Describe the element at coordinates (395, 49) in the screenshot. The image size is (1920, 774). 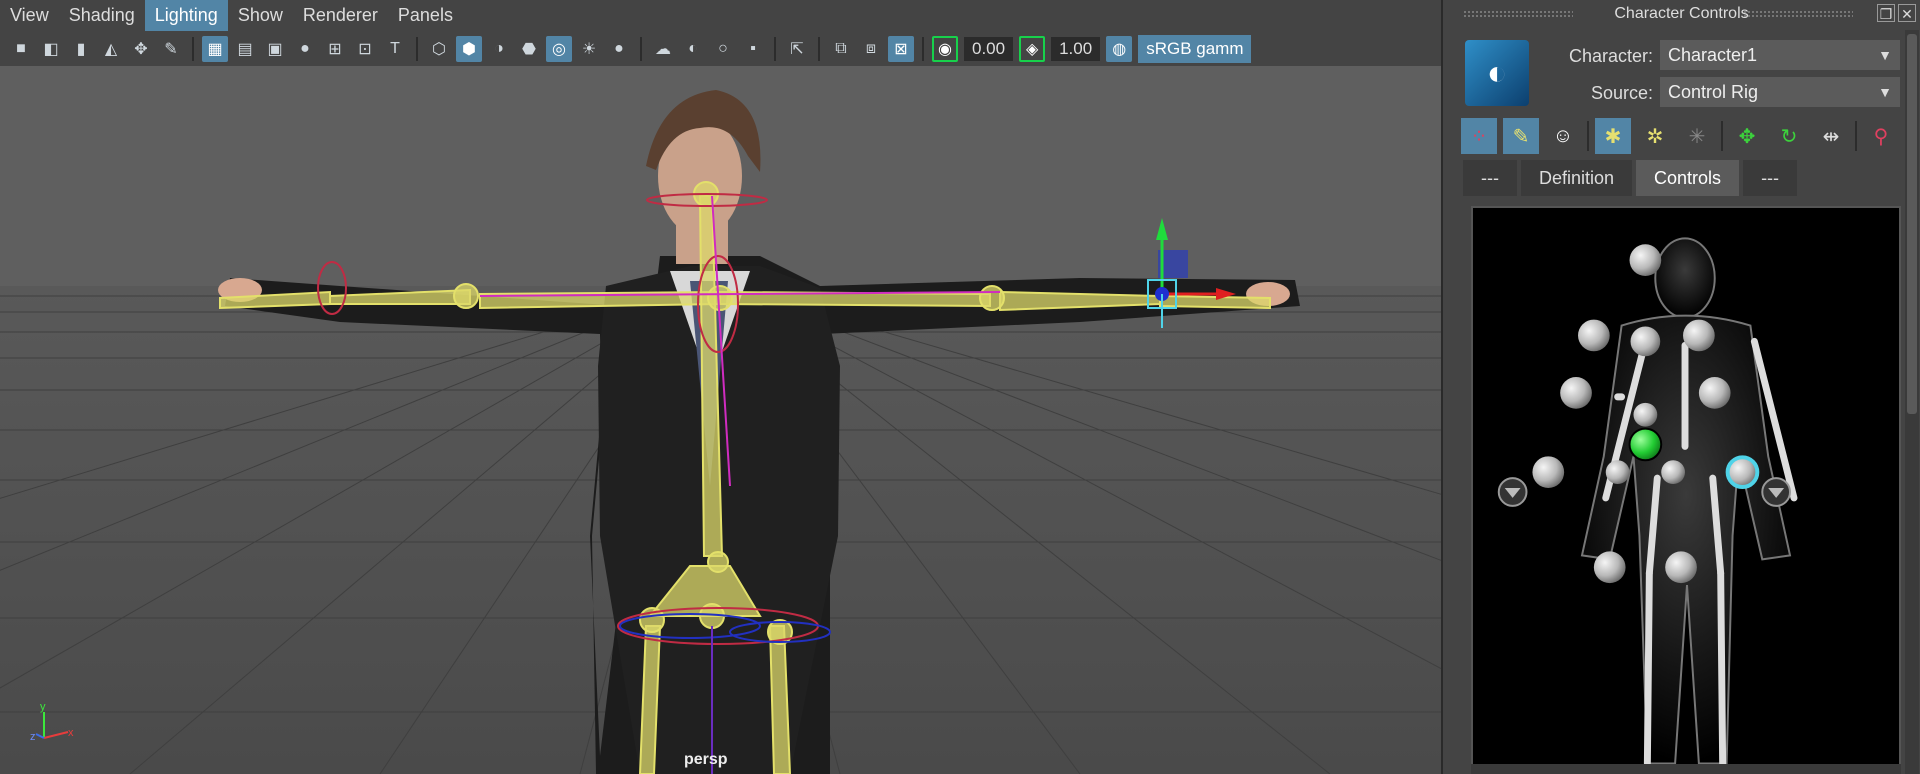
I see `safe-title-icon: T` at that location.